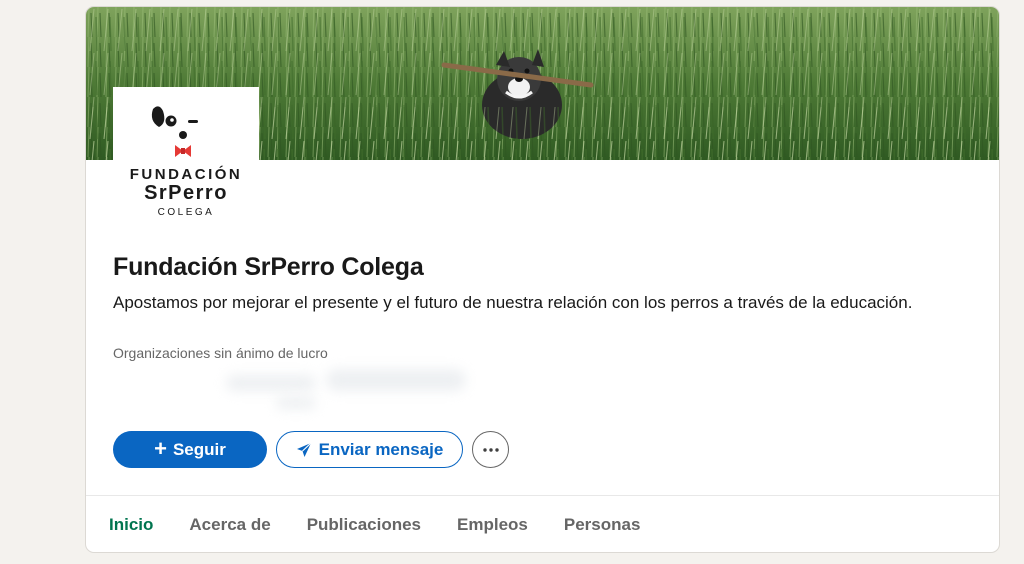  I want to click on tab-acerca-de: Acerca de, so click(229, 524).